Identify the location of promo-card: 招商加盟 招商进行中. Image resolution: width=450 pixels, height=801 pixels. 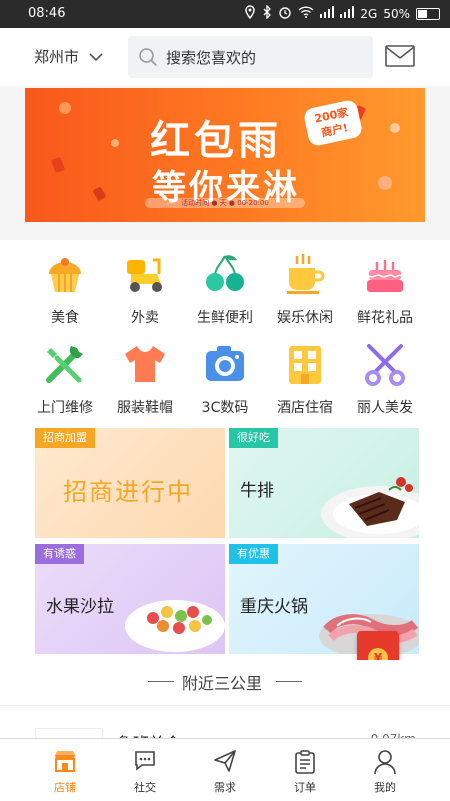
(130, 483).